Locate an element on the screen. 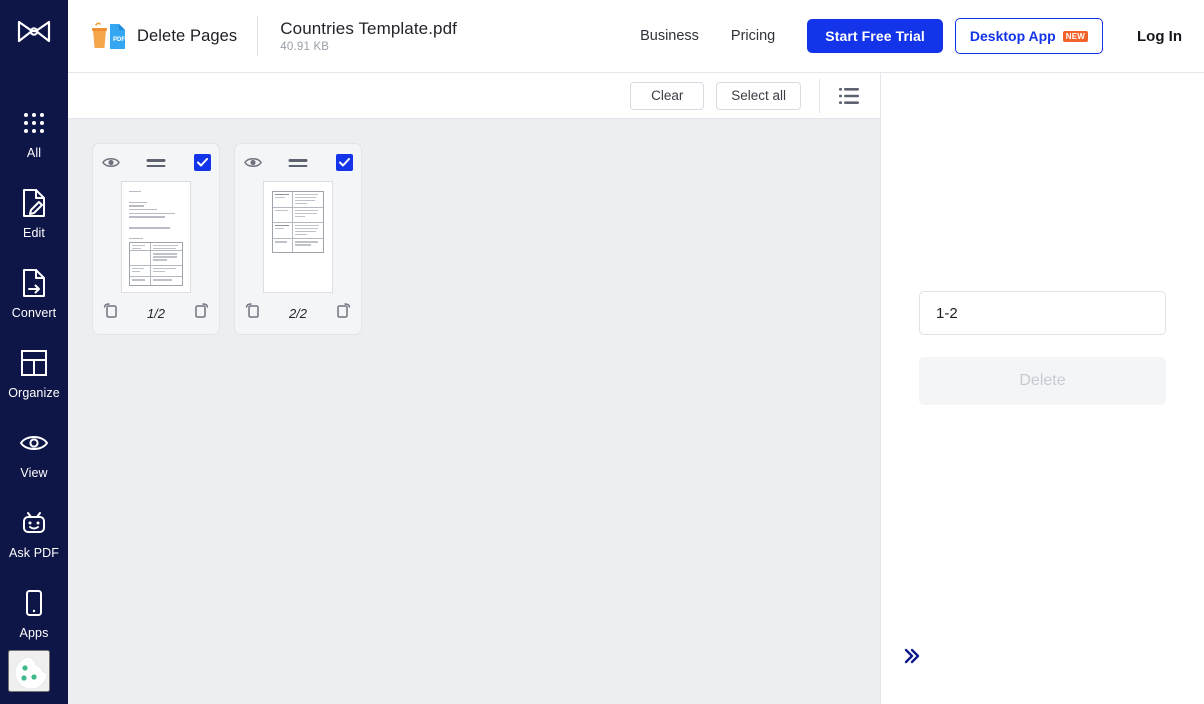 This screenshot has height=704, width=1204. toolbar-divider is located at coordinates (819, 95).